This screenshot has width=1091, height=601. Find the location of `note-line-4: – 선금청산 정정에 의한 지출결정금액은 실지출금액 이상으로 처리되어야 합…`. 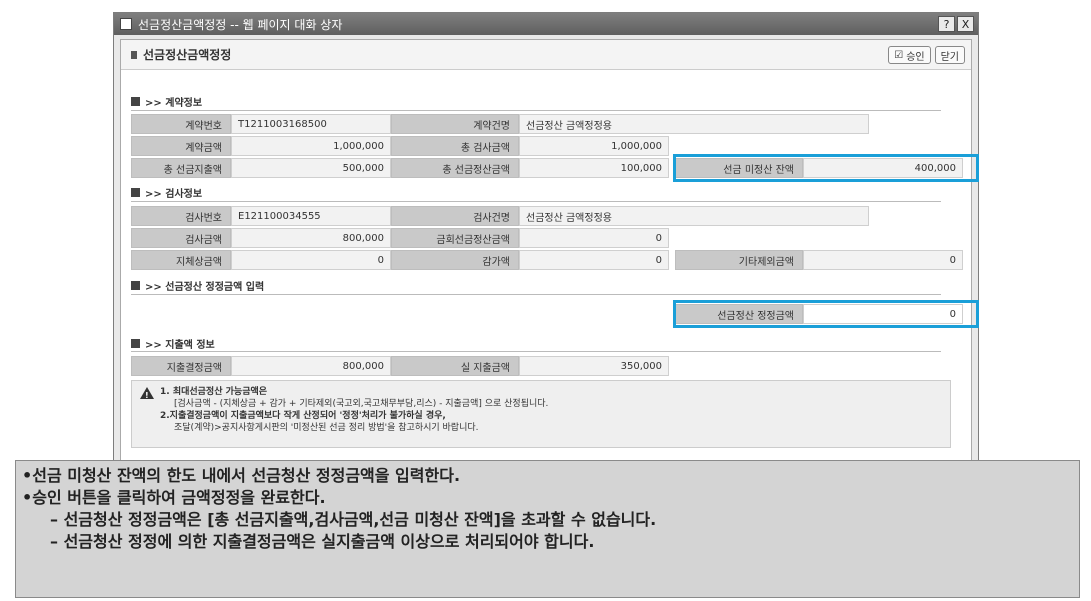

note-line-4: – 선금청산 정정에 의한 지출결정금액은 실지출금액 이상으로 처리되어야 합… is located at coordinates (322, 541).